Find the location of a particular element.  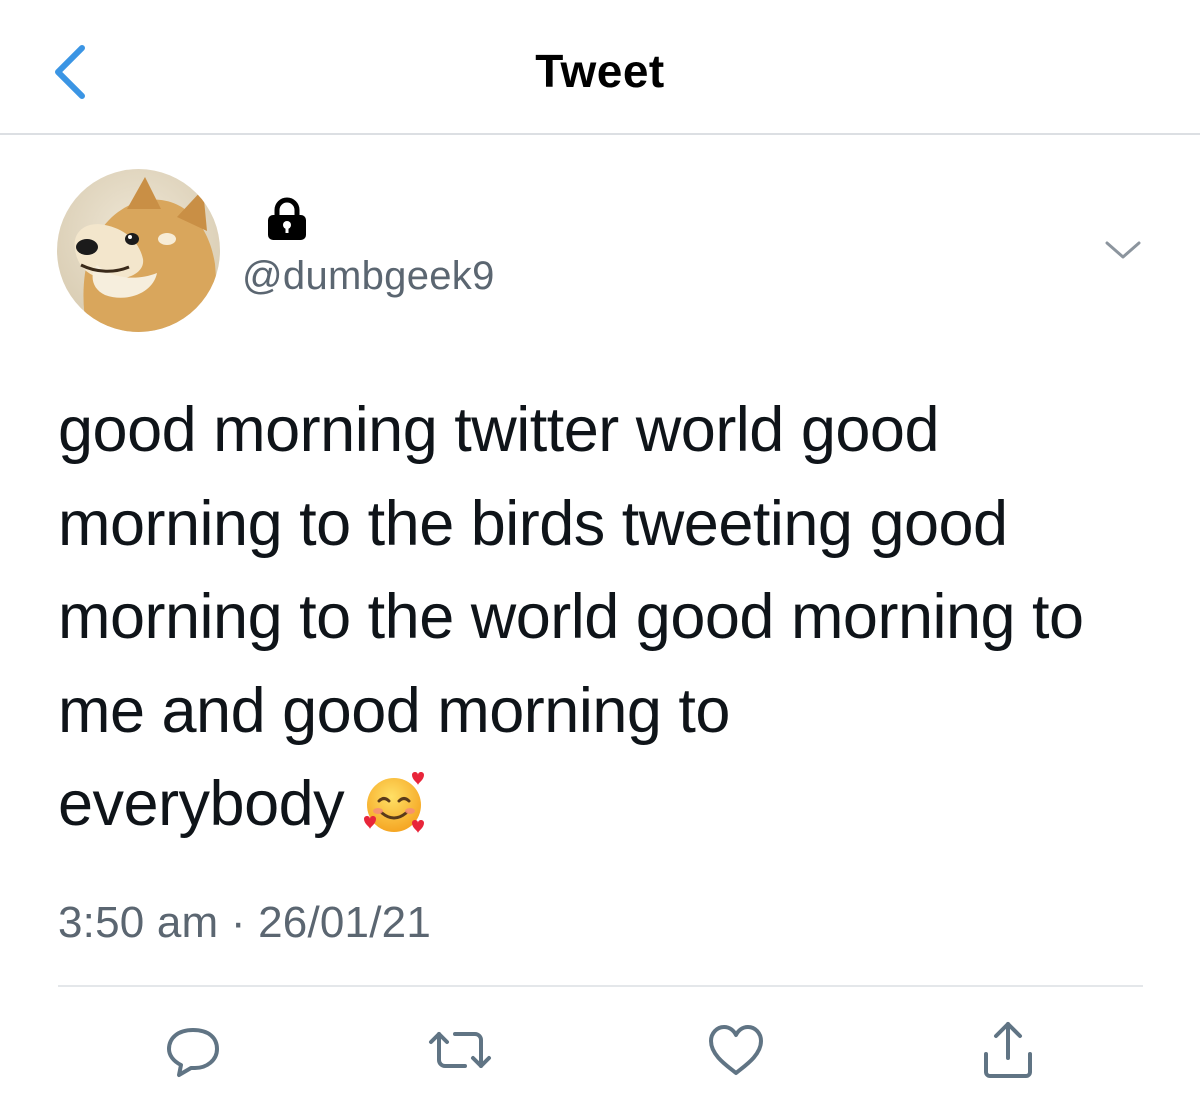

tweet-options-button is located at coordinates (1123, 250).